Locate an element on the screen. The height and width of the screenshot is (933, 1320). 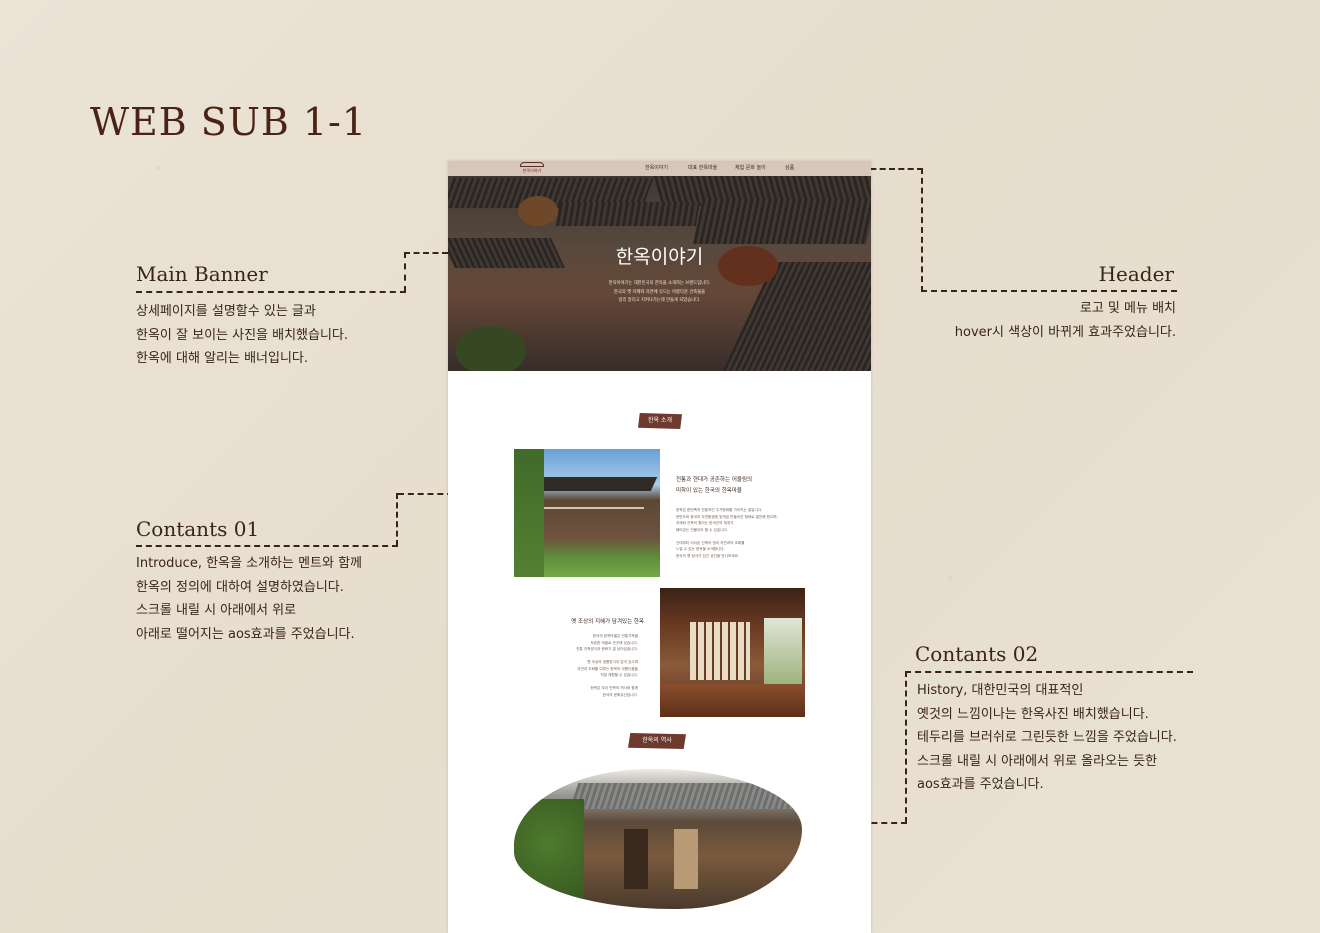
nav-item-hanok-village: 대표 한옥마을 is located at coordinates (702, 167).